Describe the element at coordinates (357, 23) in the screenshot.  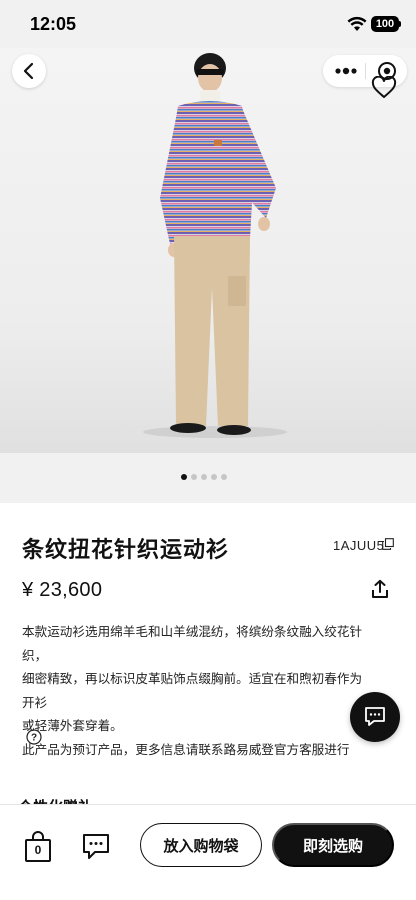
I see `wifi-icon` at that location.